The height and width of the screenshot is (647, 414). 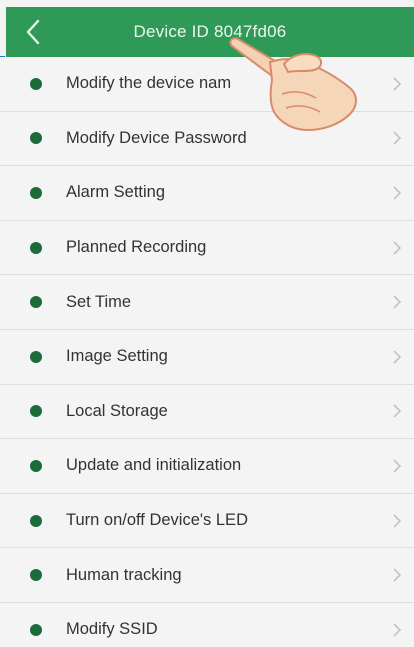 I want to click on settings-item-modify-device-name: Modify the device nam, so click(x=207, y=84).